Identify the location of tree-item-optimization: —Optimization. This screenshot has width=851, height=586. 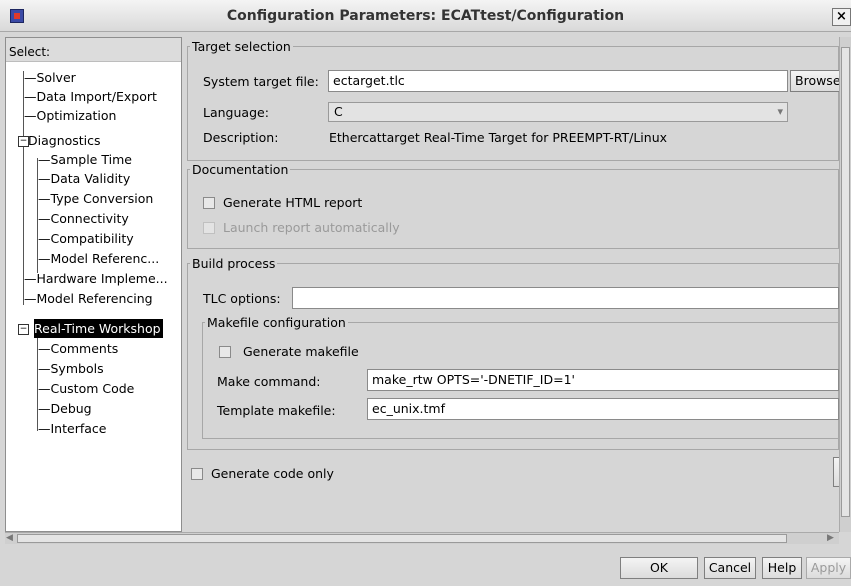
(70, 115).